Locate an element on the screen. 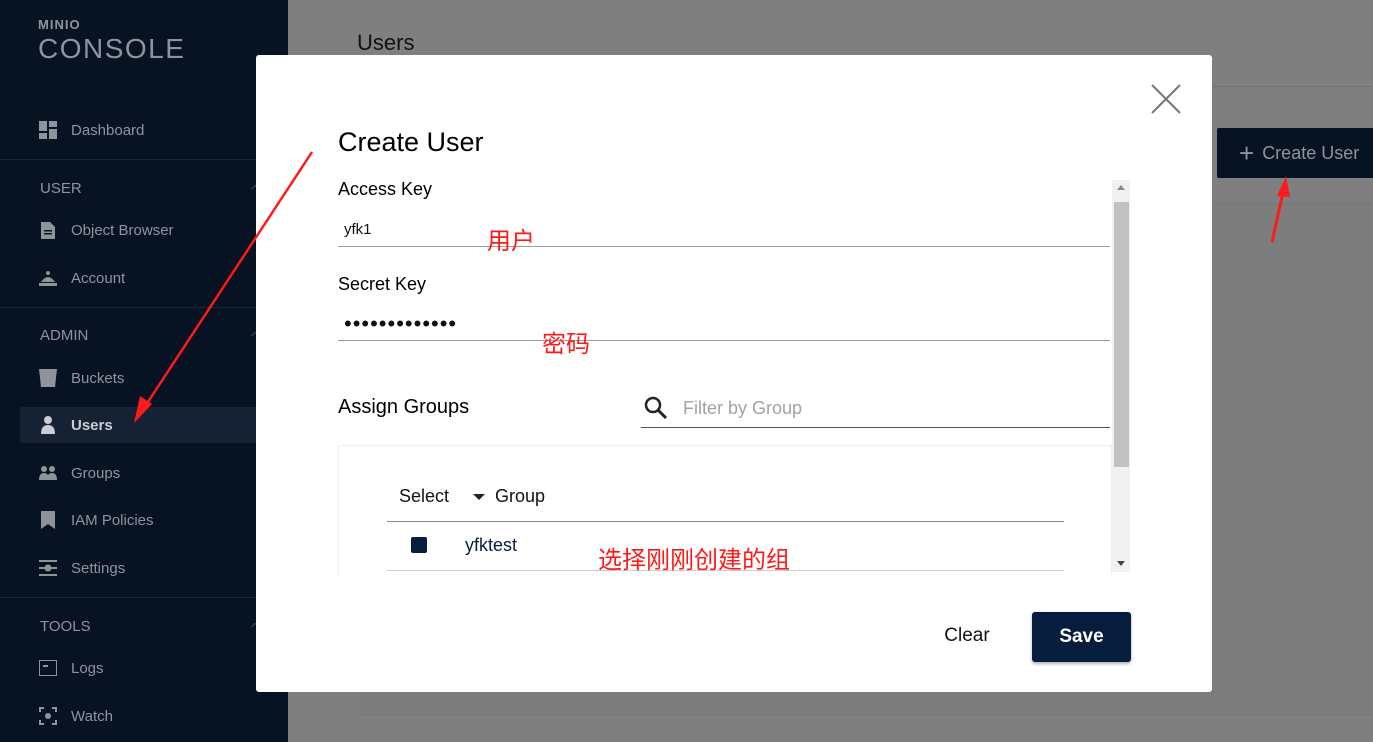 The image size is (1373, 742). modal-title: Create User is located at coordinates (411, 142).